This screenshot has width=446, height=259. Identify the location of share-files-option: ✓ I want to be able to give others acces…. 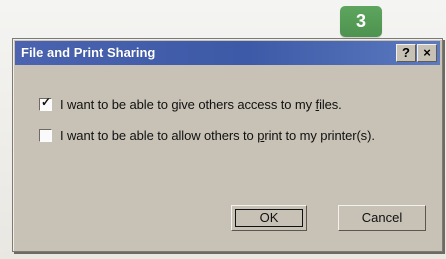
(190, 103).